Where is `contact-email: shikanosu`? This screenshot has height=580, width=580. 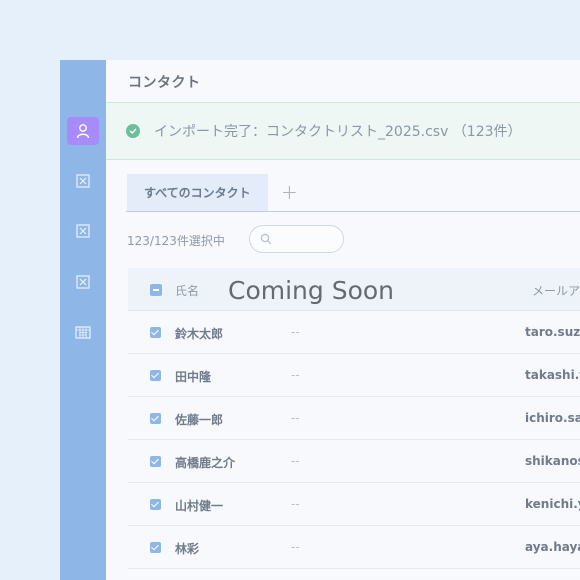 contact-email: shikanosu is located at coordinates (552, 461).